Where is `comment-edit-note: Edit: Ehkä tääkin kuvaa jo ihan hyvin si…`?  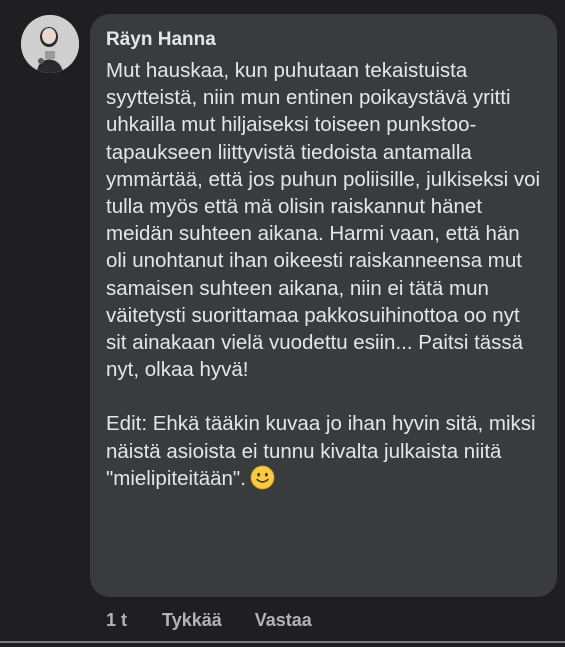
comment-edit-note: Edit: Ehkä tääkin kuvaa jo ihan hyvin si… is located at coordinates (323, 451).